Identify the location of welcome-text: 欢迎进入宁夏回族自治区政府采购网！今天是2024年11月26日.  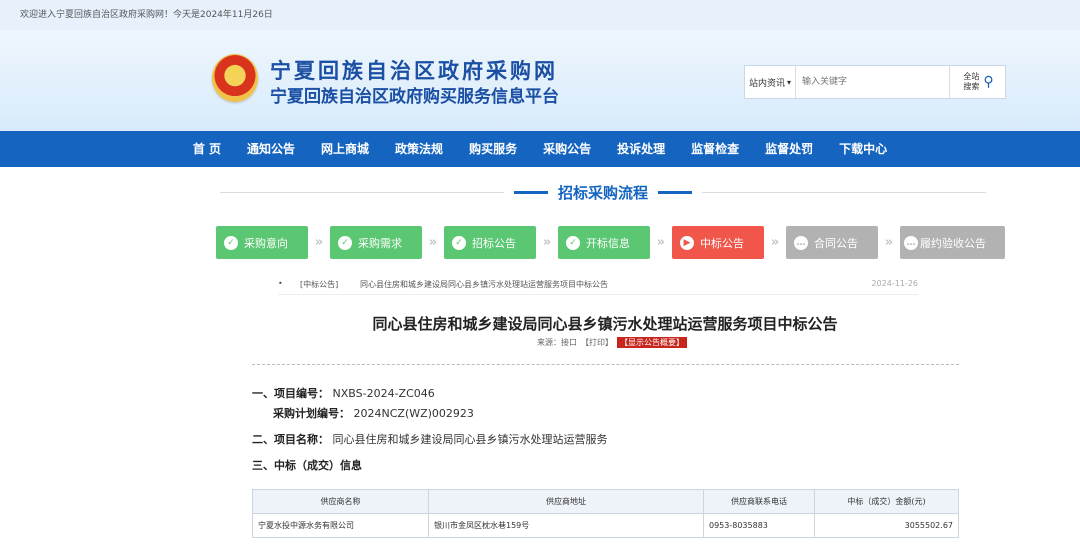
(146, 15).